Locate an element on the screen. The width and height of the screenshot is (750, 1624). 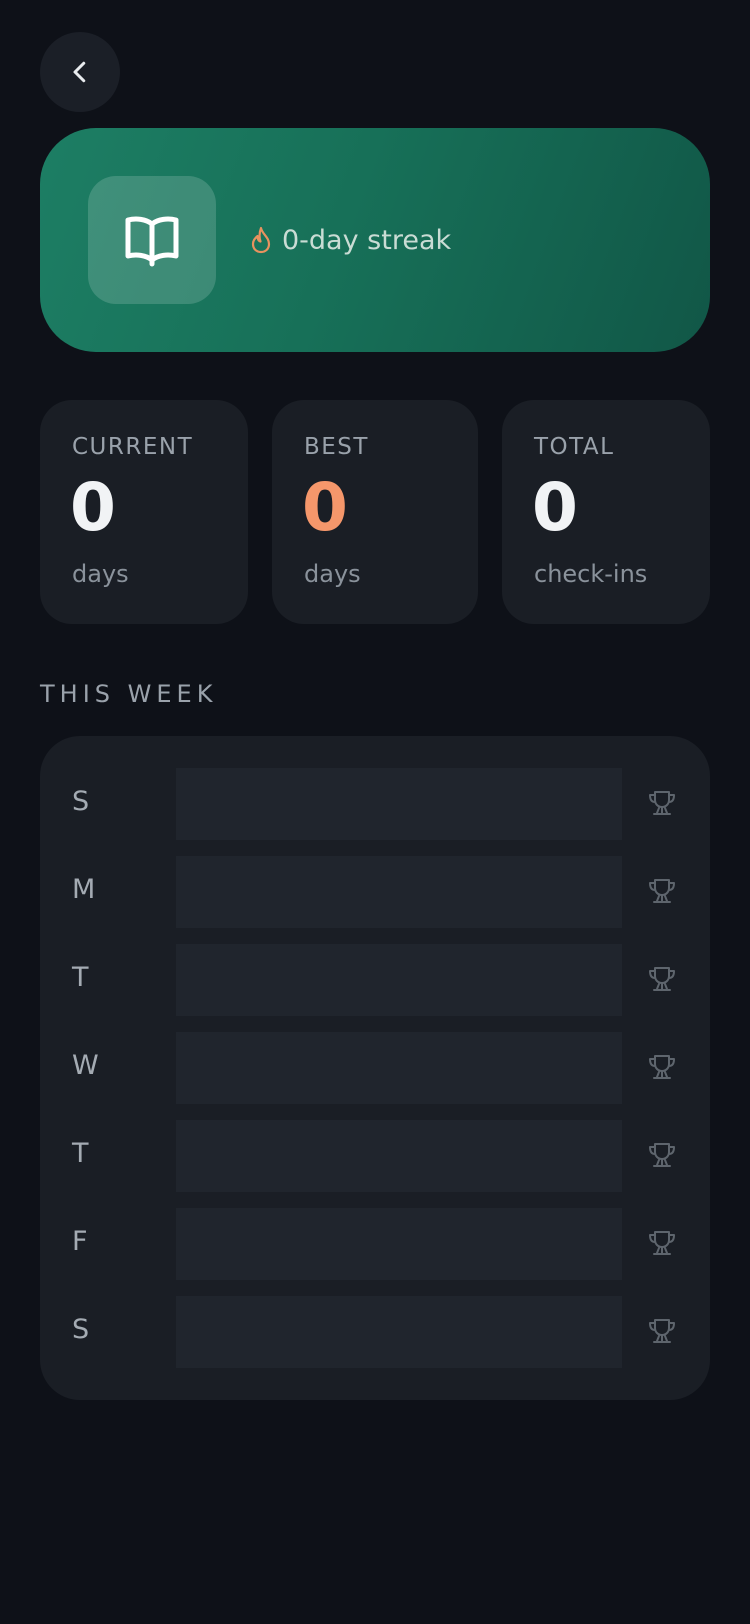
day-row: W is located at coordinates (375, 1068).